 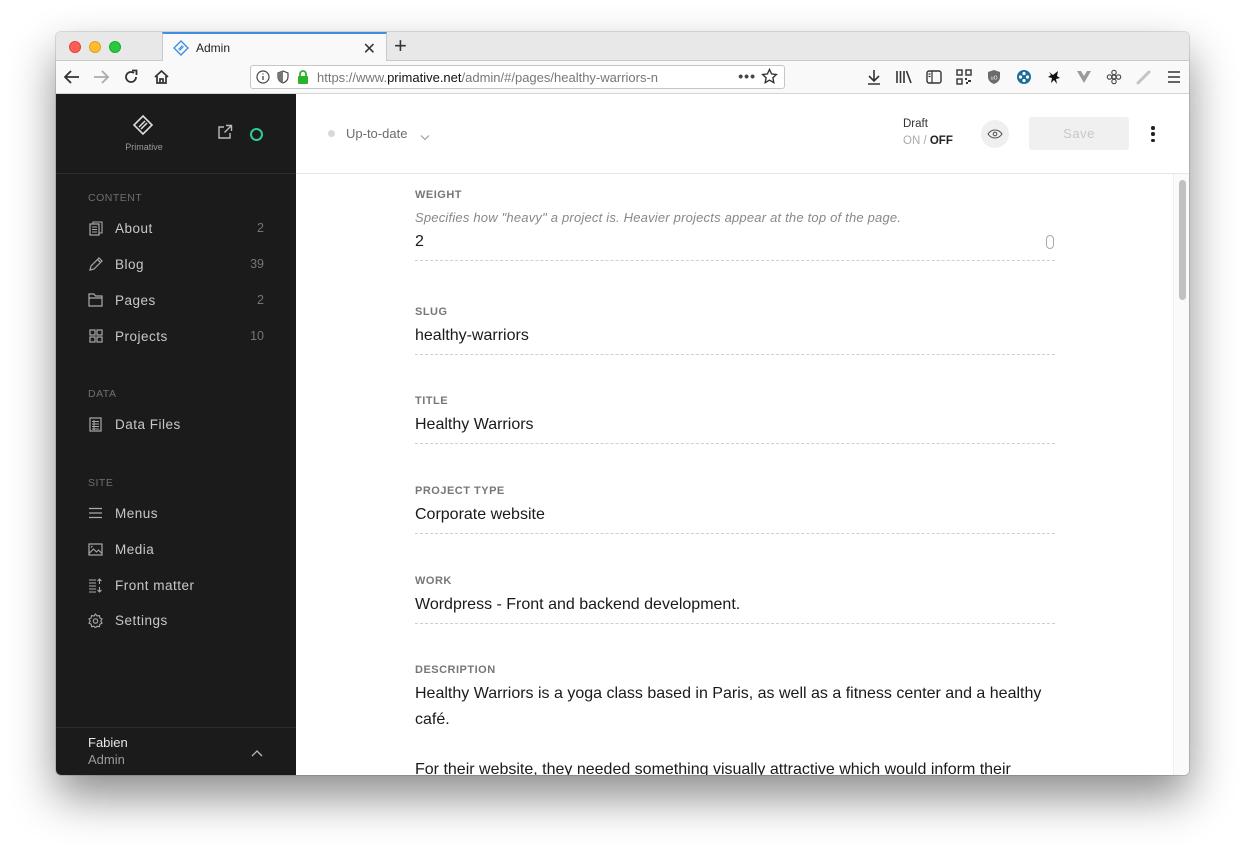 I want to click on field-label: TITLE, so click(x=432, y=401).